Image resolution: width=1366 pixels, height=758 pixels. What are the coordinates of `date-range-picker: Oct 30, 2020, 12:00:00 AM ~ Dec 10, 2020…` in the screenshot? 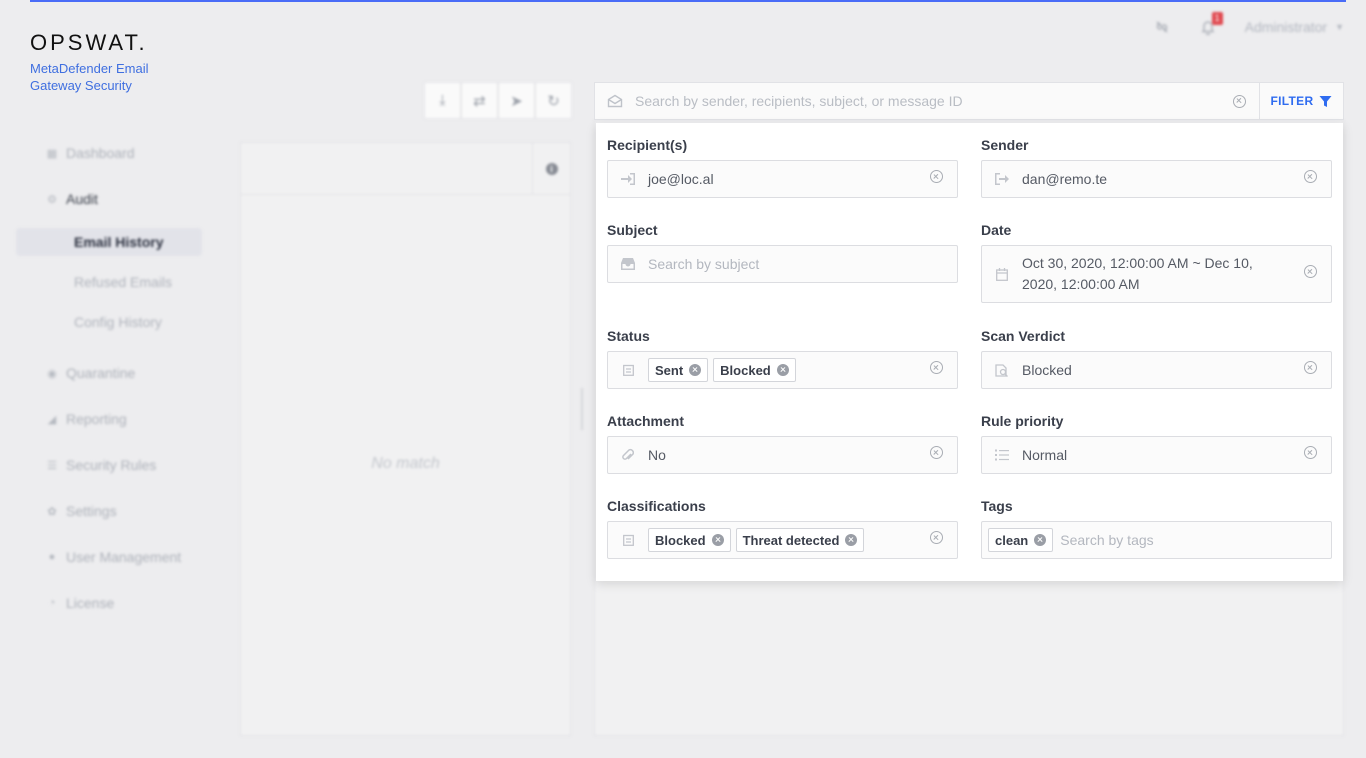 It's located at (1156, 274).